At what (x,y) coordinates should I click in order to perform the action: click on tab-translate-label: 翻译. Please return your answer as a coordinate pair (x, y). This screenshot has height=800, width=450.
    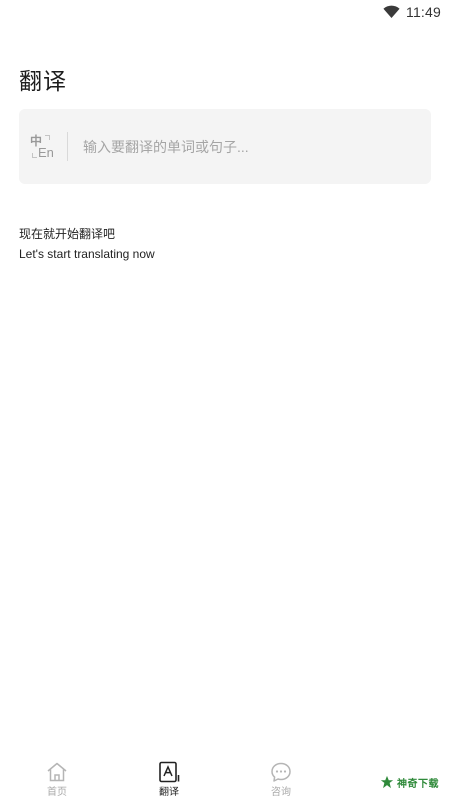
    Looking at the image, I should click on (169, 792).